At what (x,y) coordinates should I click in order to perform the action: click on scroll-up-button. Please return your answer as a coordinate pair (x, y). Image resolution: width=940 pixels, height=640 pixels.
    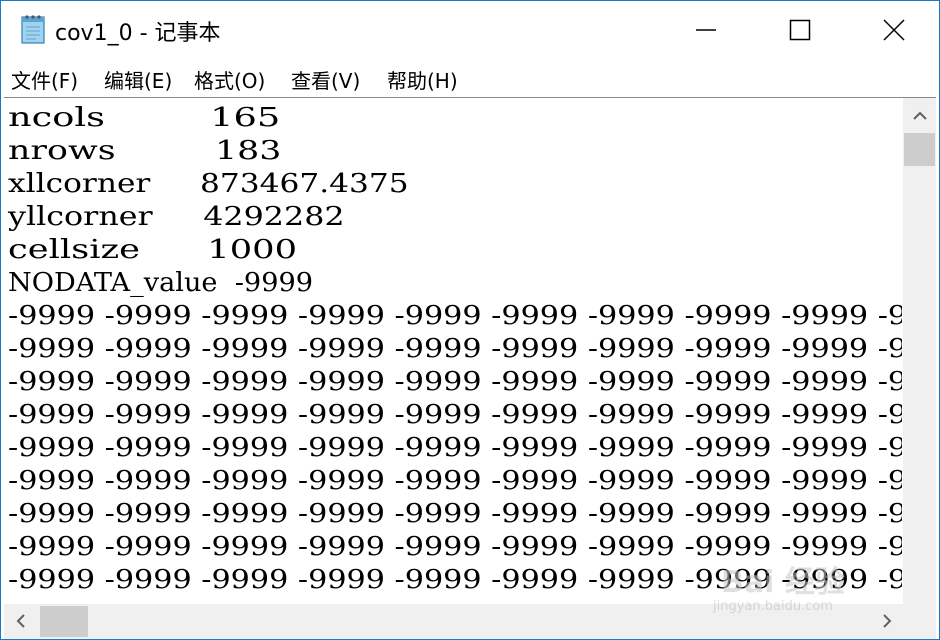
    Looking at the image, I should click on (919, 115).